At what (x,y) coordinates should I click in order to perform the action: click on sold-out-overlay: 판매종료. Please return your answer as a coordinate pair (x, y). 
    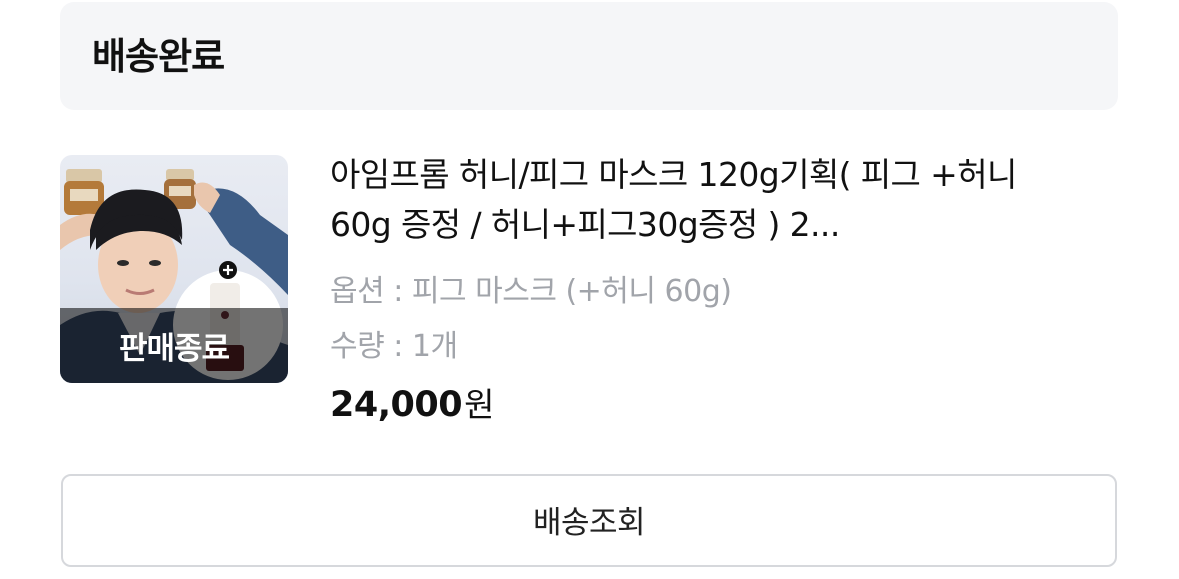
    Looking at the image, I should click on (174, 345).